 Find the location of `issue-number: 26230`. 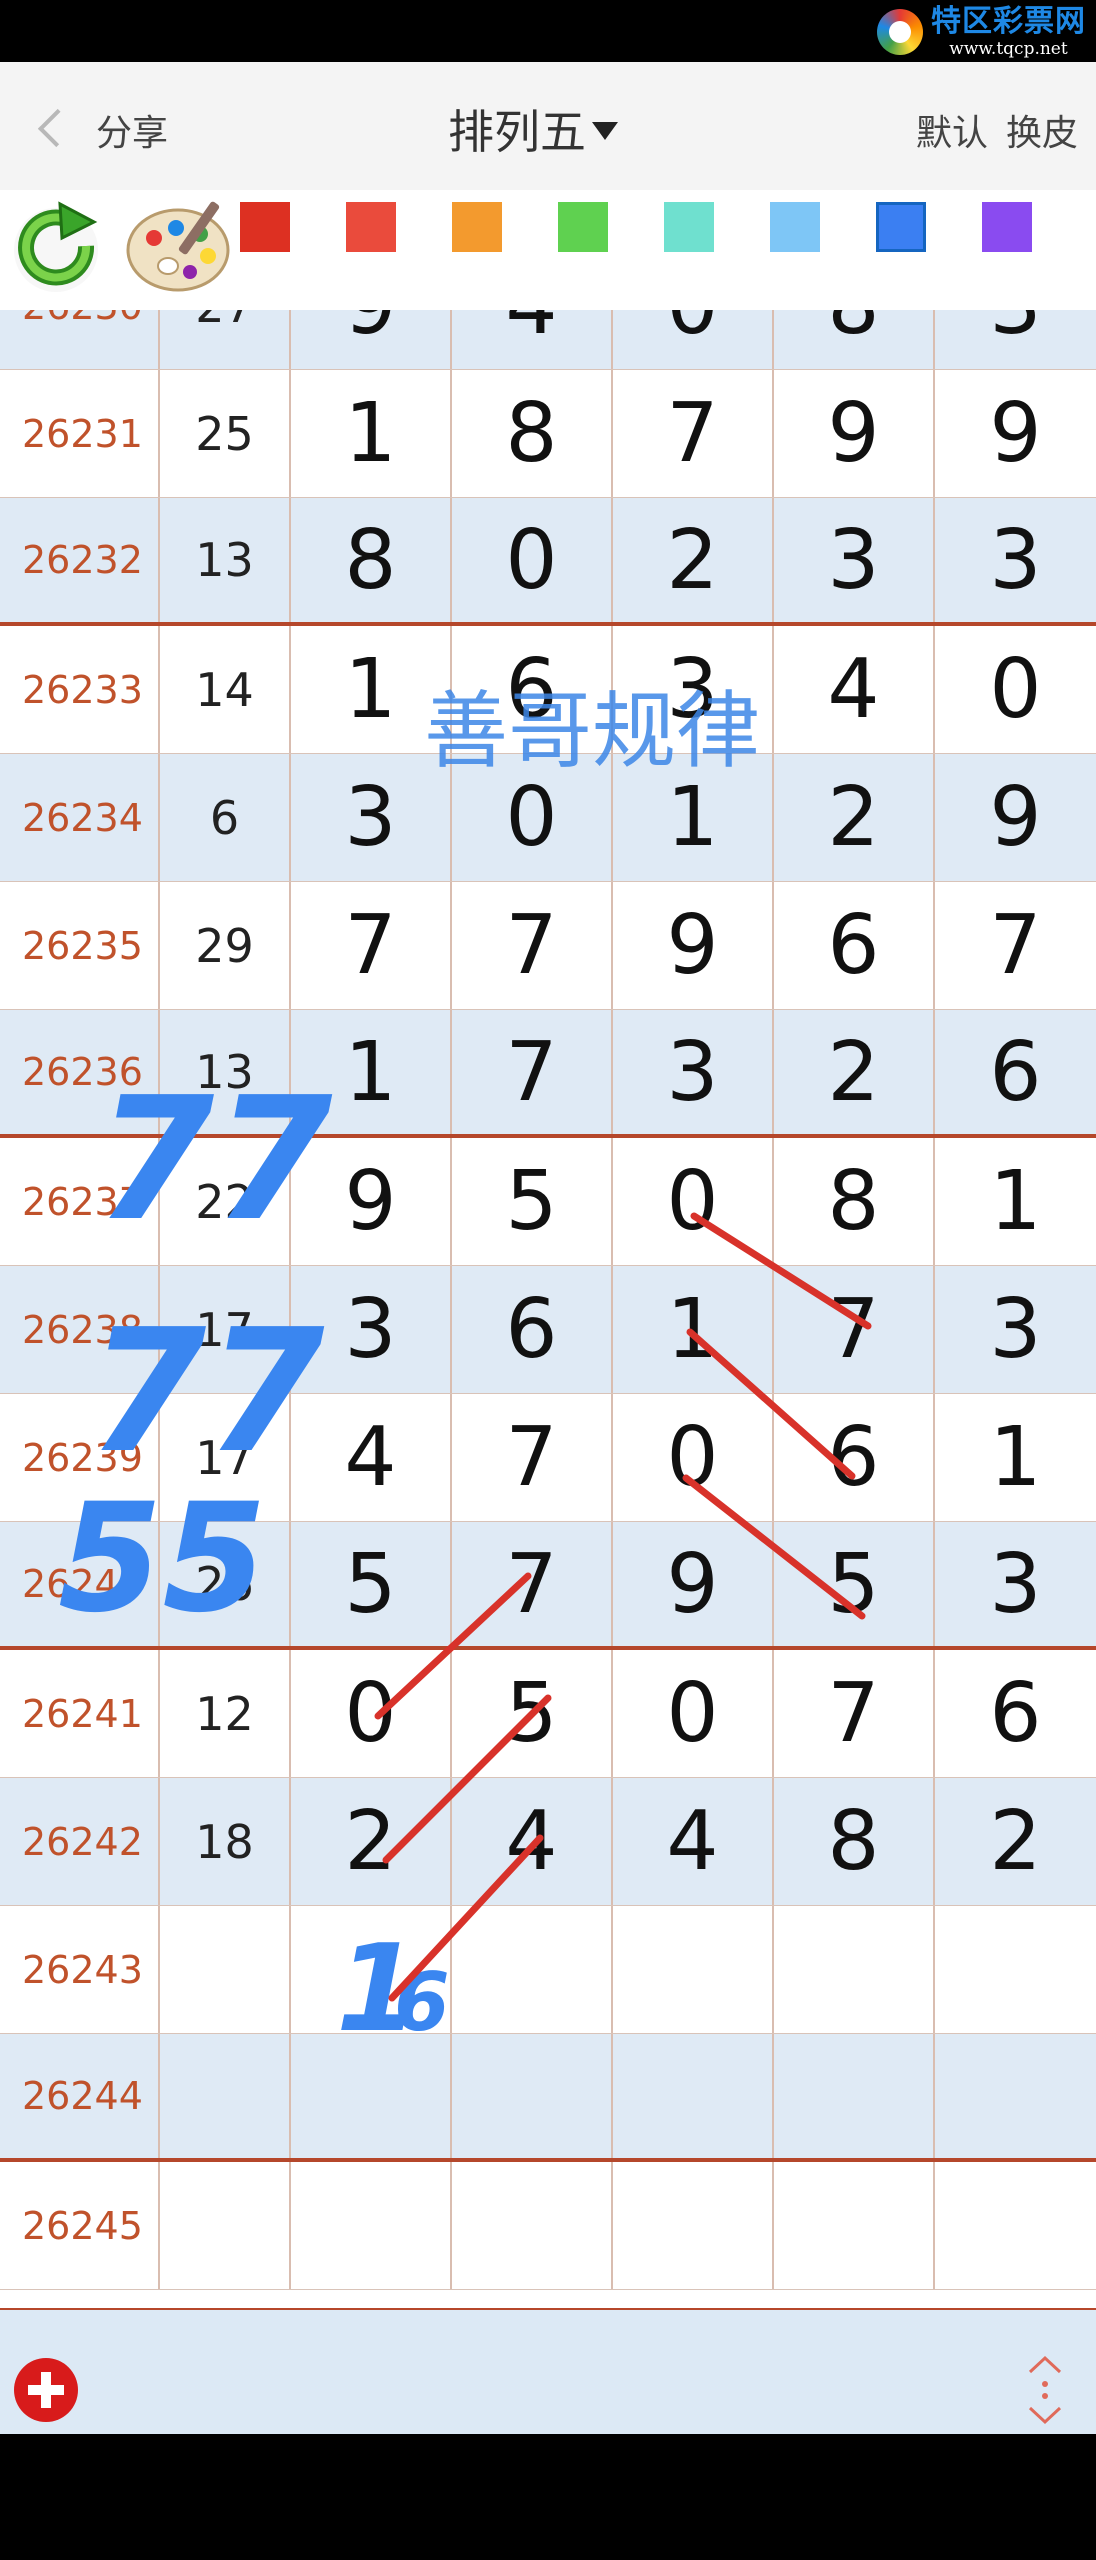

issue-number: 26230 is located at coordinates (80, 339).